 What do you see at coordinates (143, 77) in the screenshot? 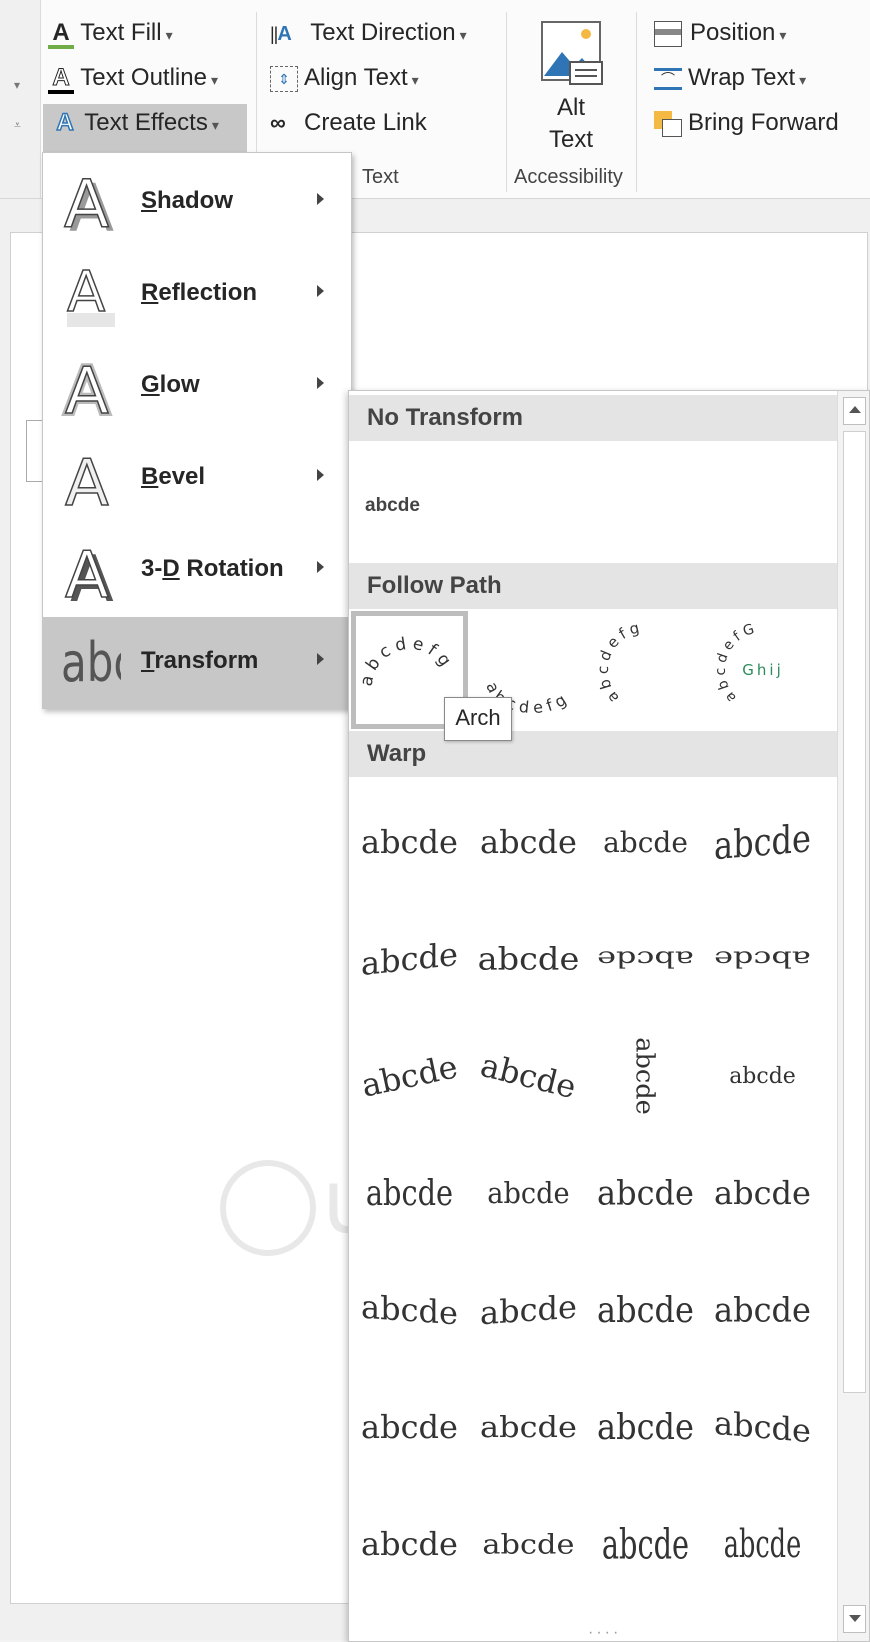
I see `text-outline-label: Text Outline` at bounding box center [143, 77].